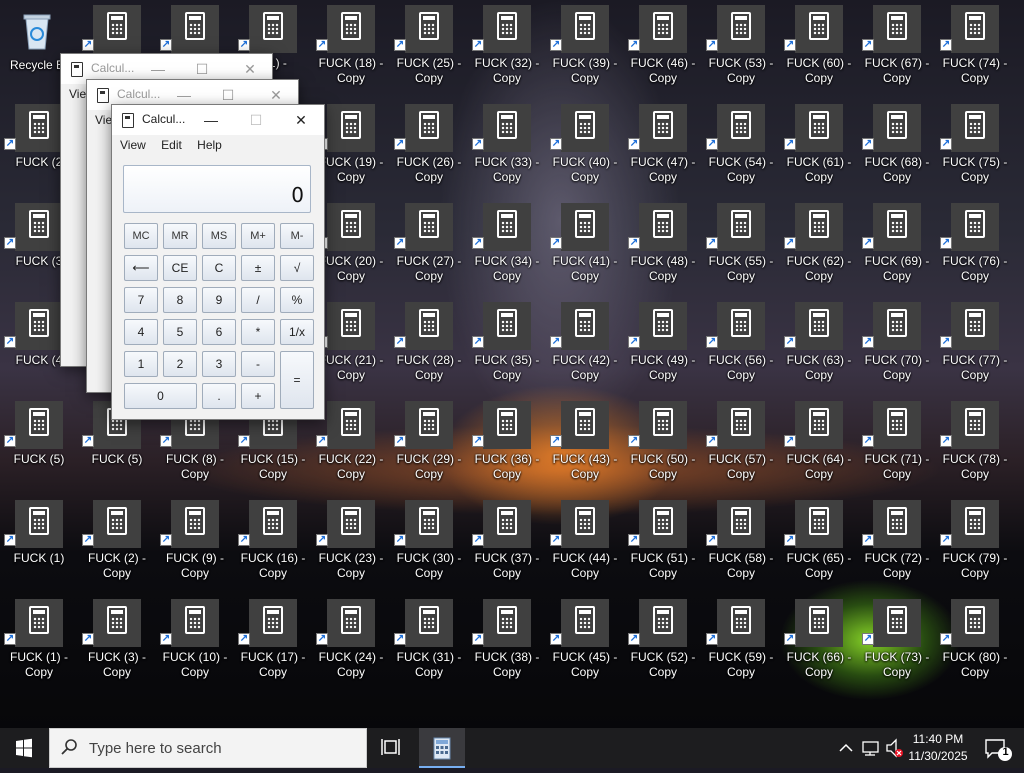  Describe the element at coordinates (219, 236) in the screenshot. I see `memory-key: MS` at that location.